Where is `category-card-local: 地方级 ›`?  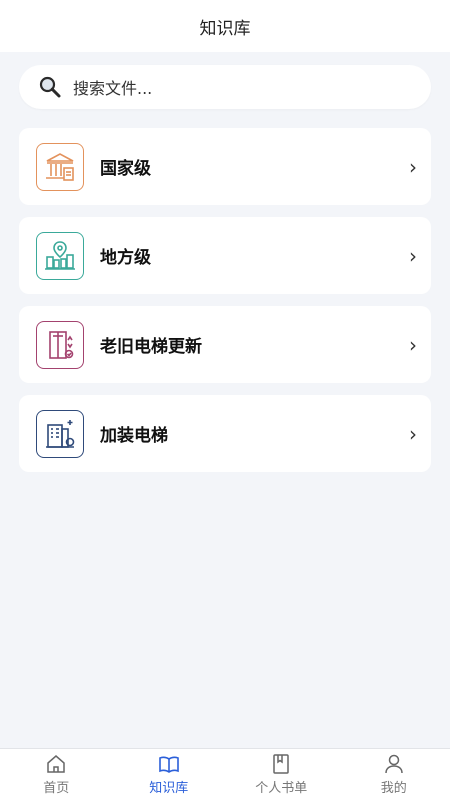
category-card-local: 地方级 › is located at coordinates (225, 255).